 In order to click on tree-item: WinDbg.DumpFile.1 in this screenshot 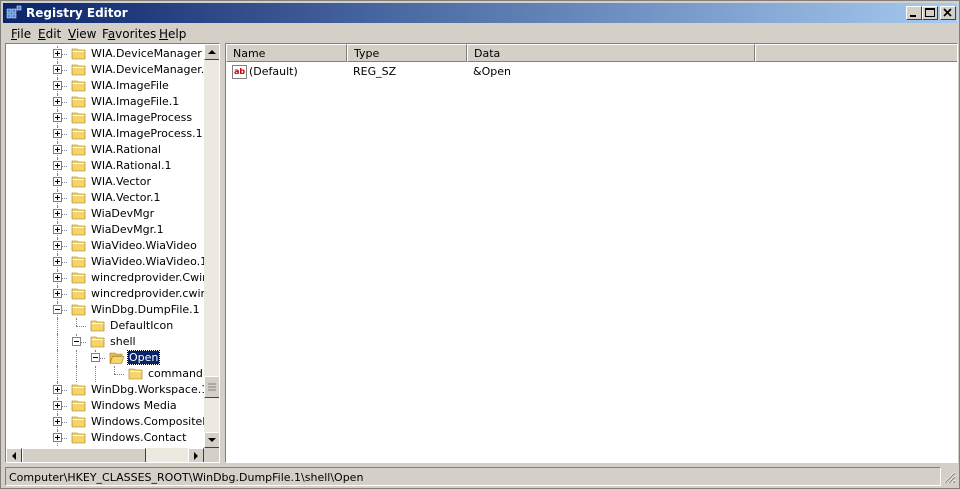, I will do `click(105, 310)`.